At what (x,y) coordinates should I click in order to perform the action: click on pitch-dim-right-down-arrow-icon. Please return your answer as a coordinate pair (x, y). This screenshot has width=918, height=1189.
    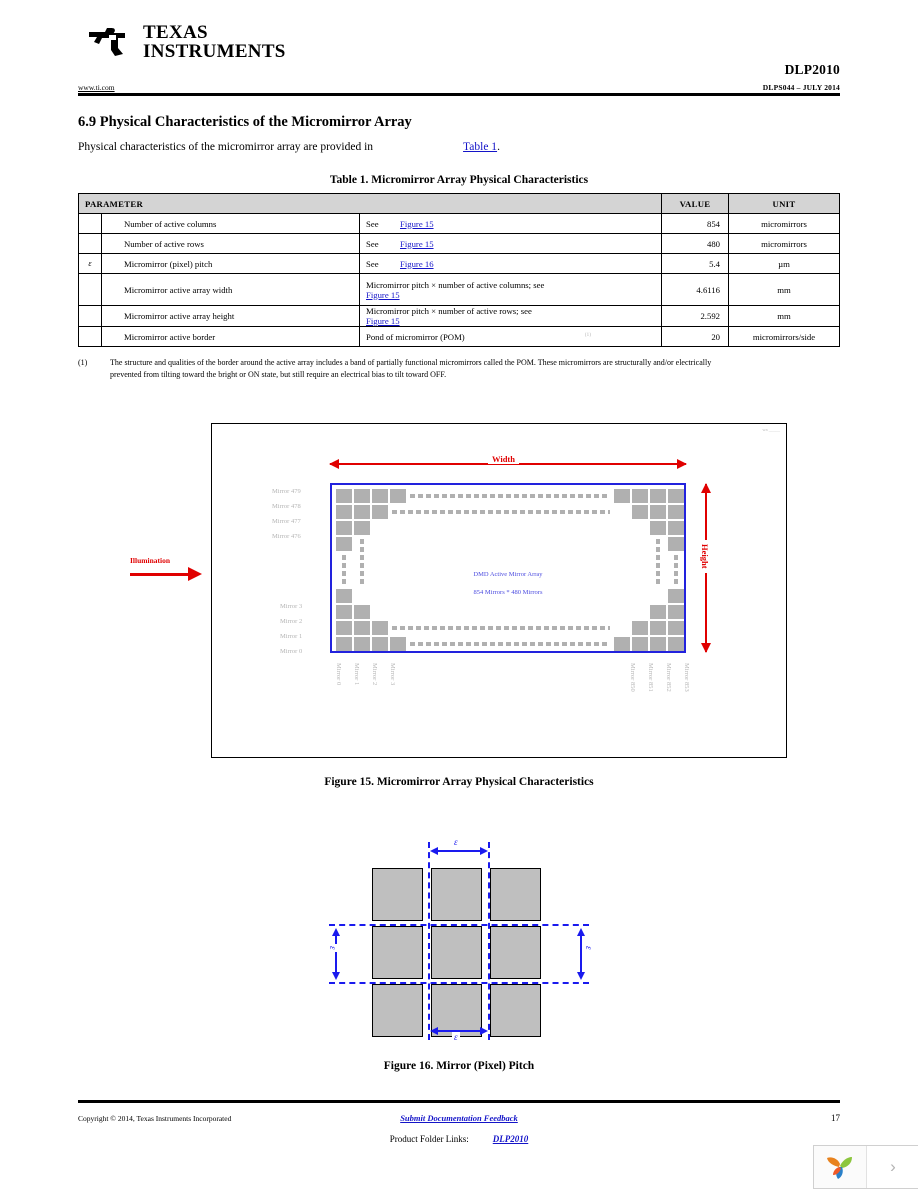
    Looking at the image, I should click on (581, 976).